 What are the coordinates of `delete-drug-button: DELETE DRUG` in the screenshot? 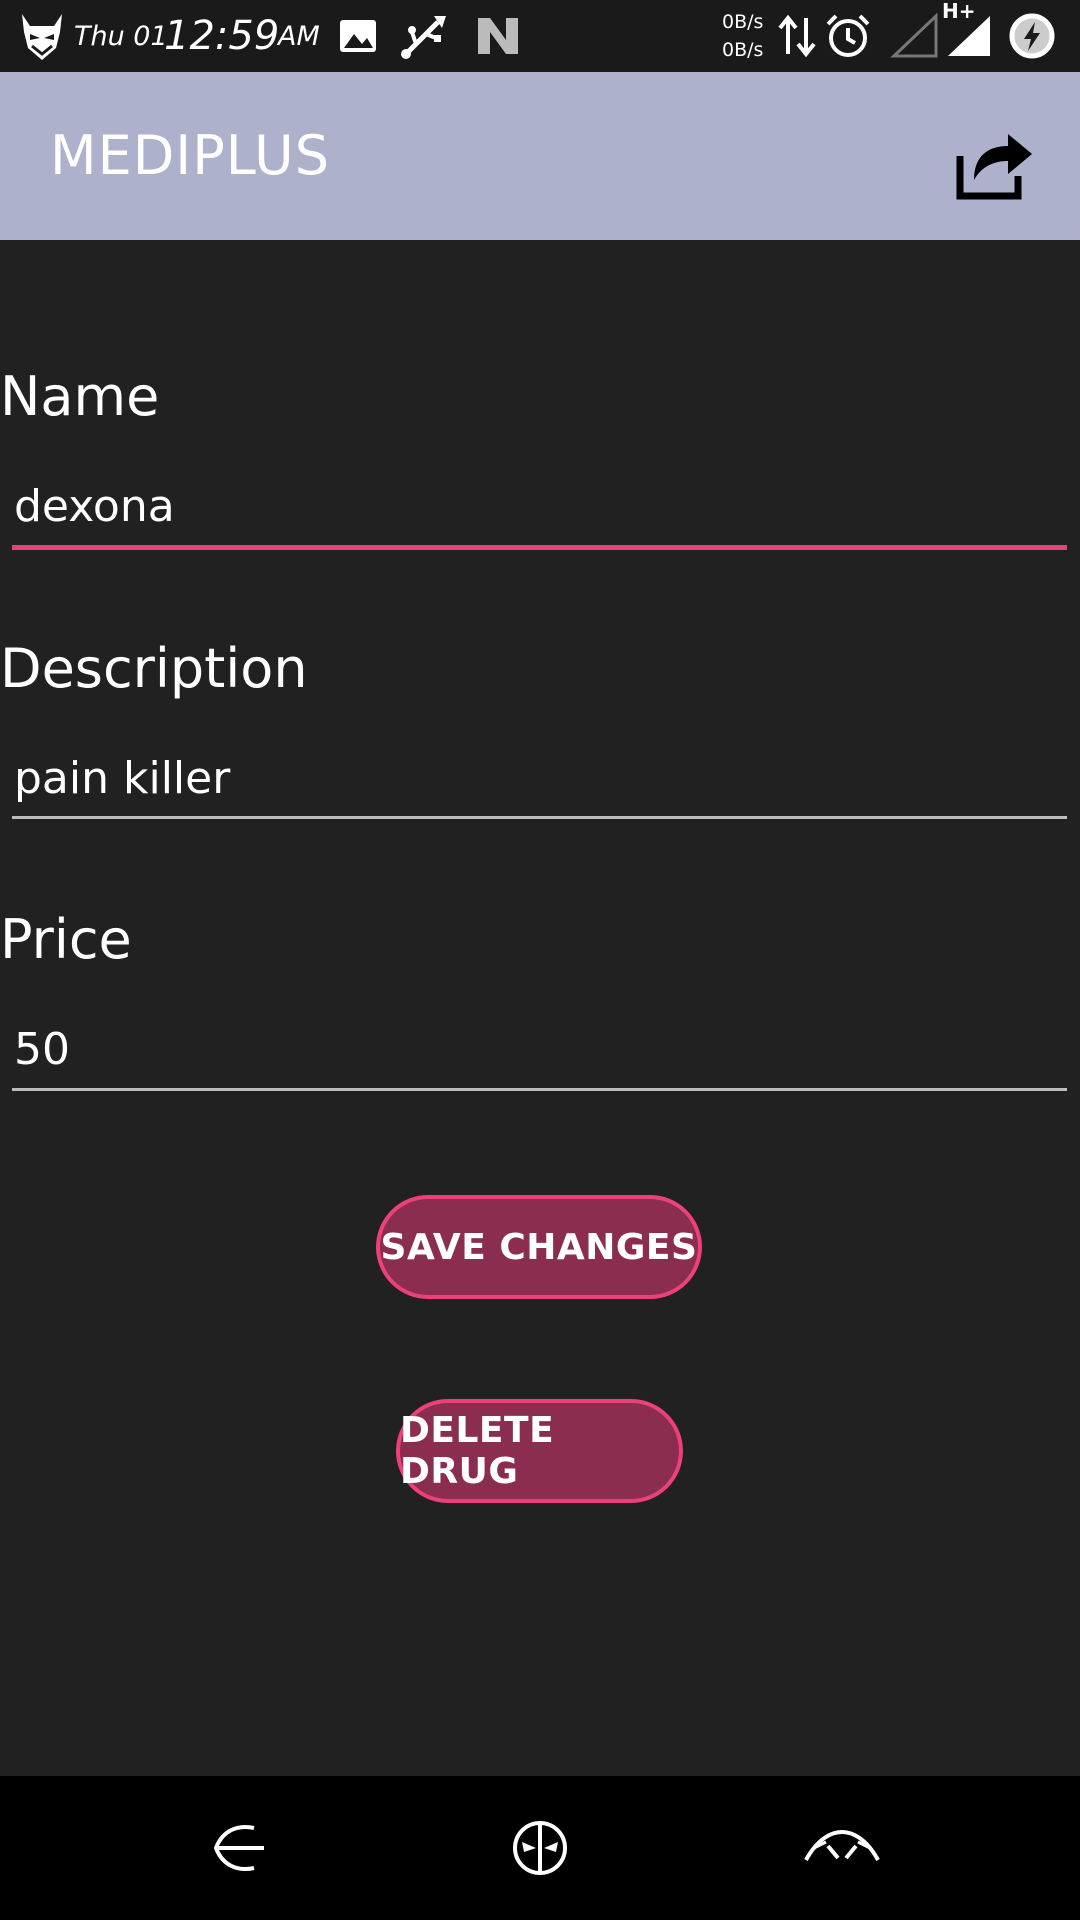 It's located at (539, 1451).